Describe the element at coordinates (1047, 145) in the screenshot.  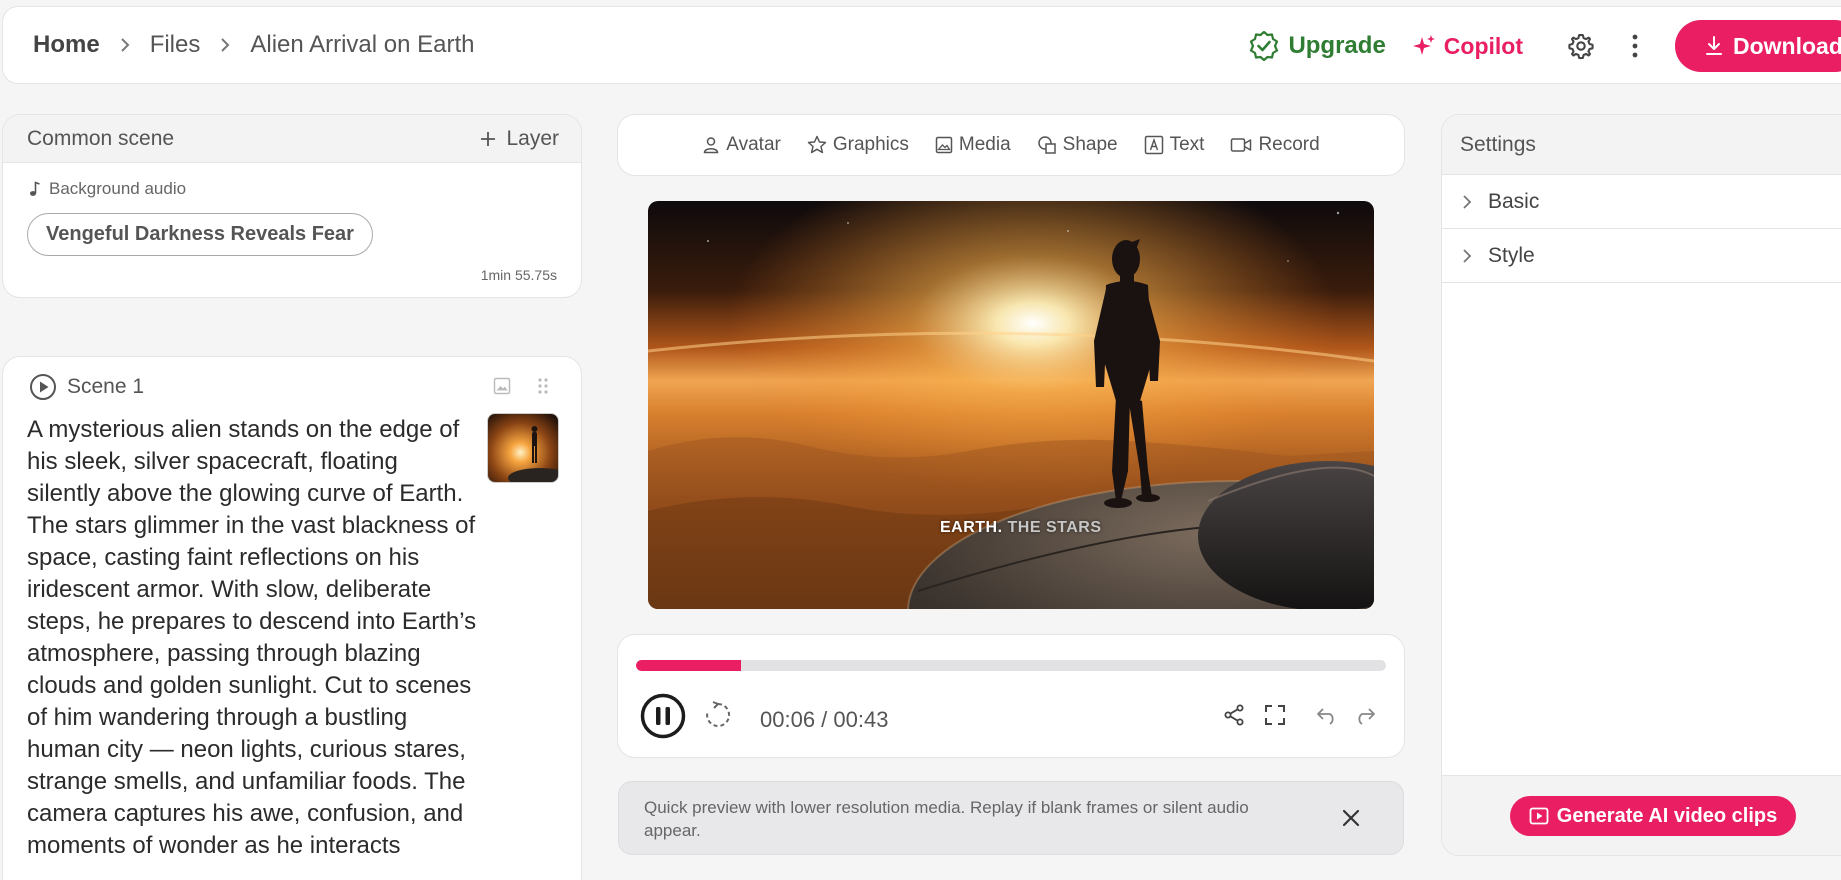
I see `shapes-icon` at that location.